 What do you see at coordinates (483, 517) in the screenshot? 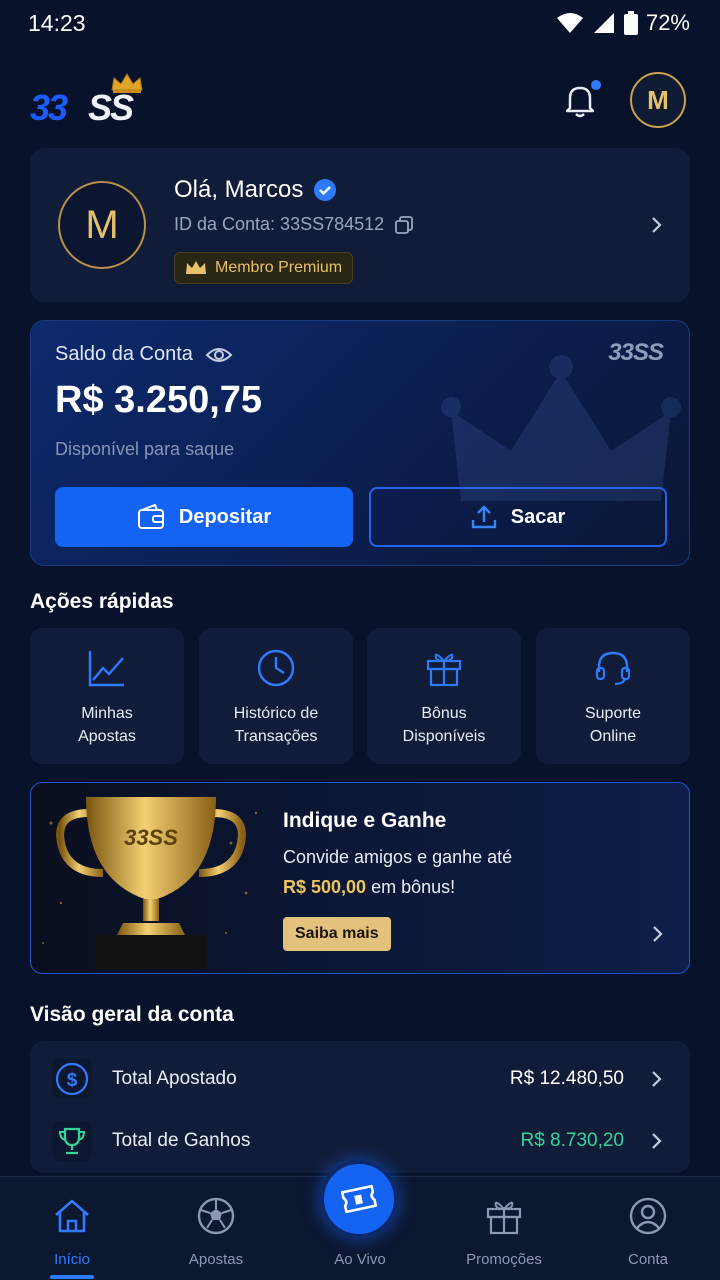
I see `upload-icon` at bounding box center [483, 517].